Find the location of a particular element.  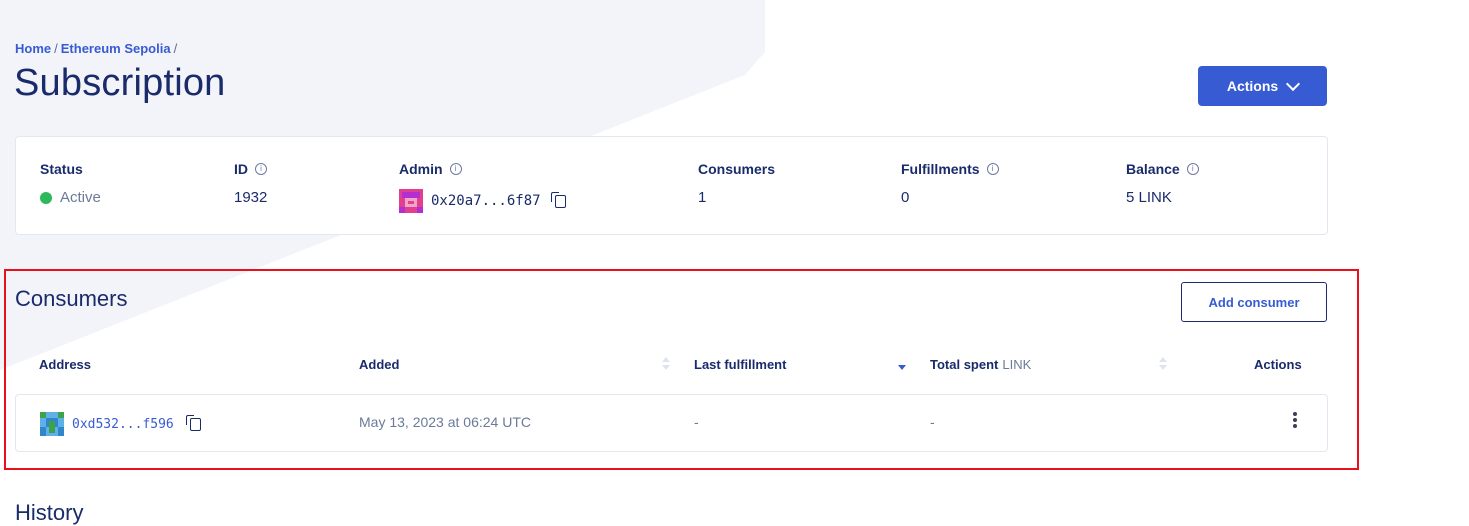

admin-label: Admin is located at coordinates (421, 169).